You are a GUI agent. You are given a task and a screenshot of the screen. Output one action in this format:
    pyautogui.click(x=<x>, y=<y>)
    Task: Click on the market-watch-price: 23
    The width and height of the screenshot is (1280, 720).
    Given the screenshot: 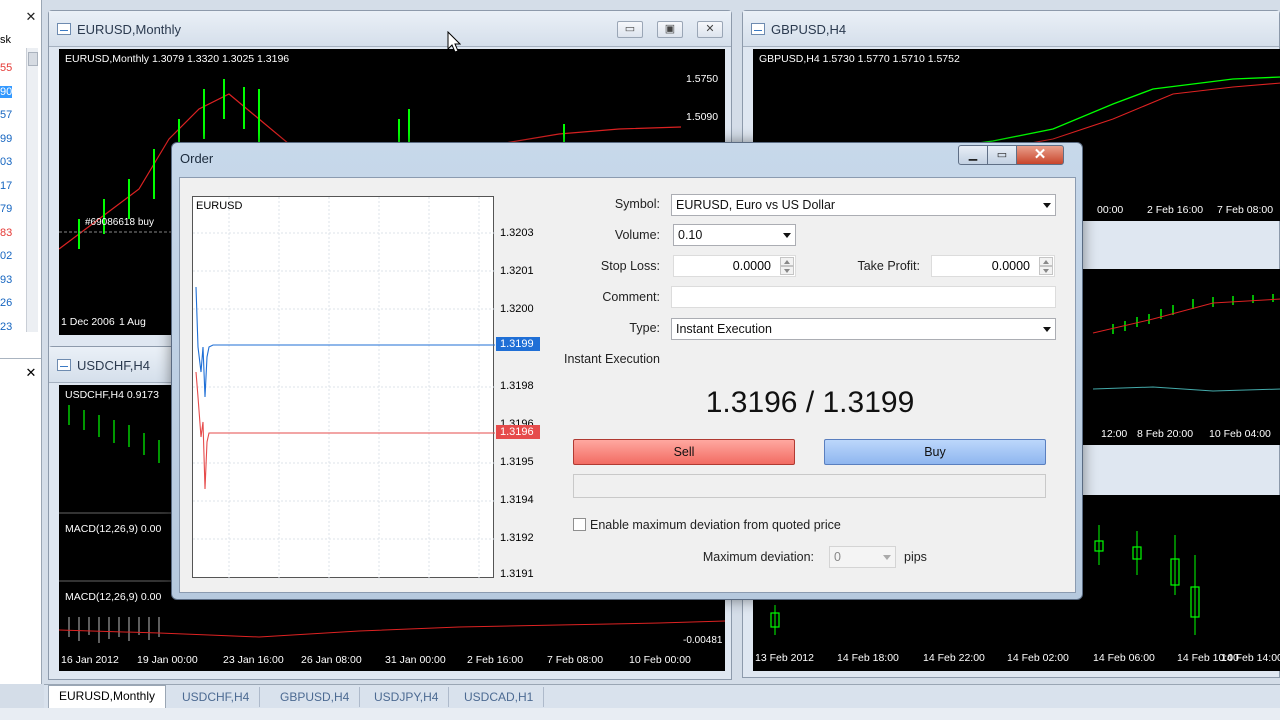 What is the action you would take?
    pyautogui.click(x=6, y=327)
    